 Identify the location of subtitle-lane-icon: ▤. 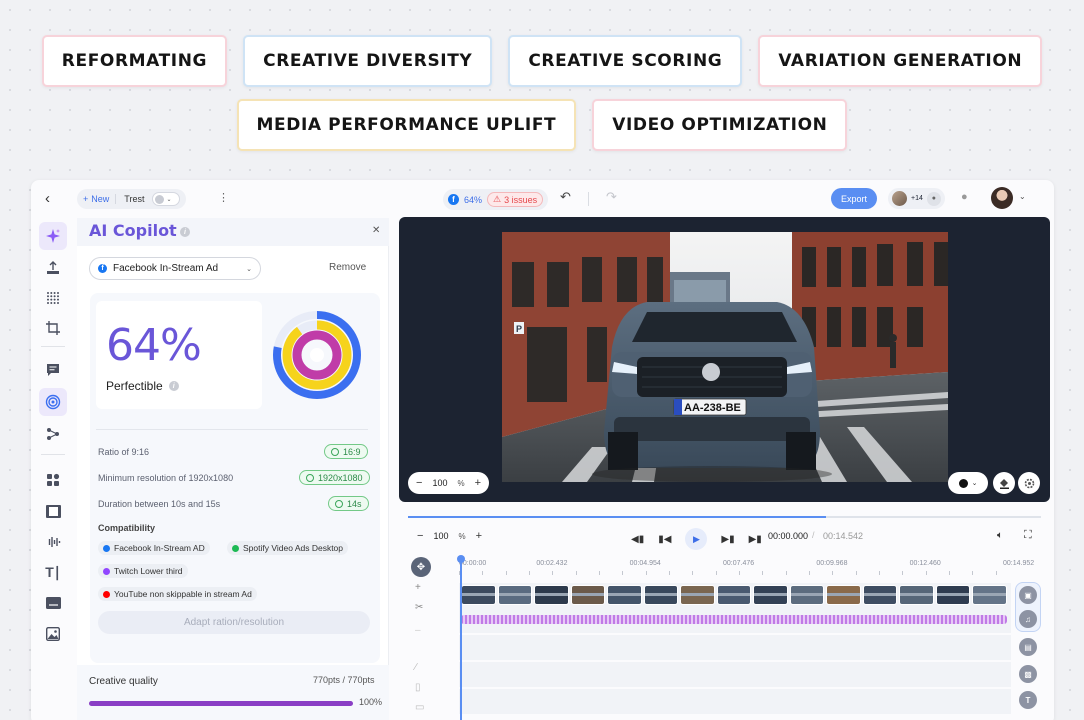
(1028, 647).